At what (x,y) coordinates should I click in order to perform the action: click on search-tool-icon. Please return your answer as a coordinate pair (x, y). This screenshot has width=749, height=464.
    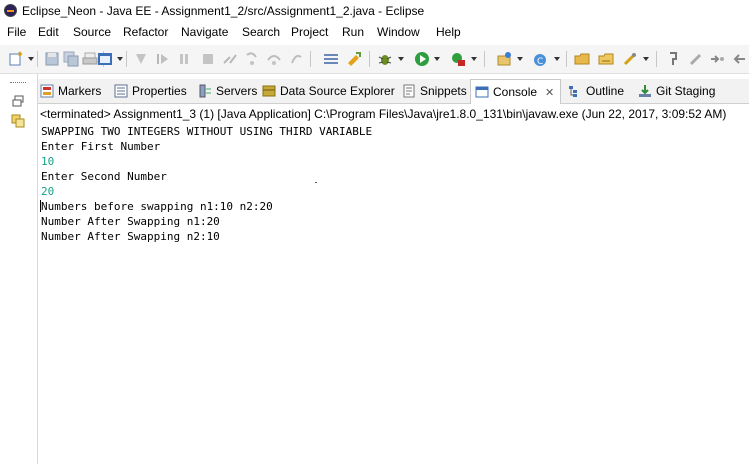
    Looking at the image, I should click on (630, 59).